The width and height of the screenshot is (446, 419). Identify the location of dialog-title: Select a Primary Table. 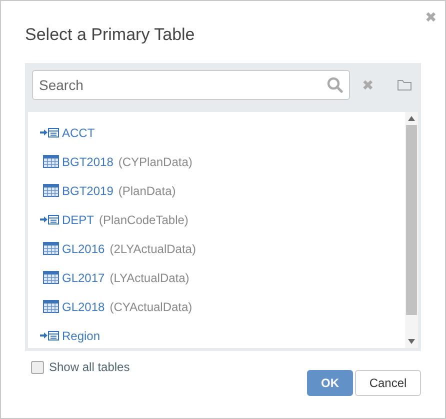
(110, 35).